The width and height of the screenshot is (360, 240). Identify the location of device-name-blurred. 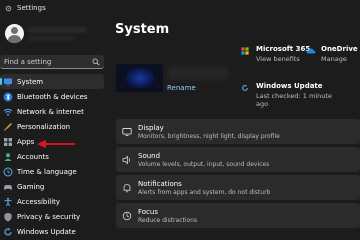
(198, 73).